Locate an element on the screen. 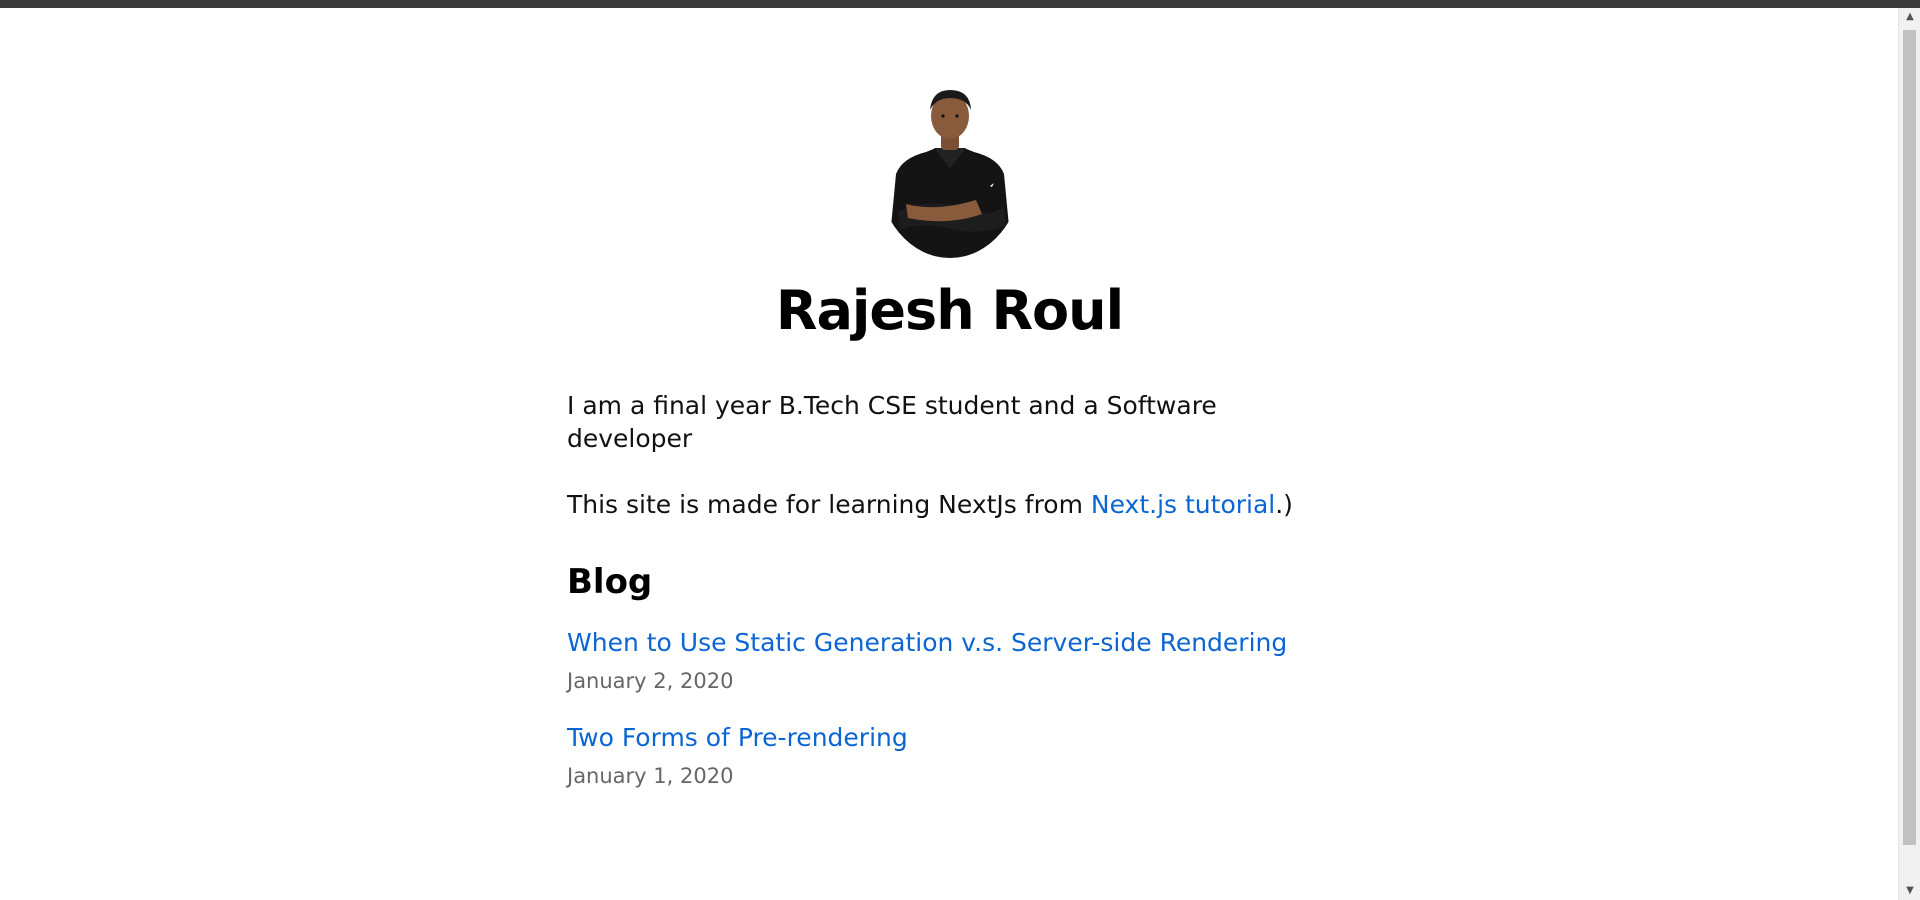  browser-top-bar is located at coordinates (960, 4).